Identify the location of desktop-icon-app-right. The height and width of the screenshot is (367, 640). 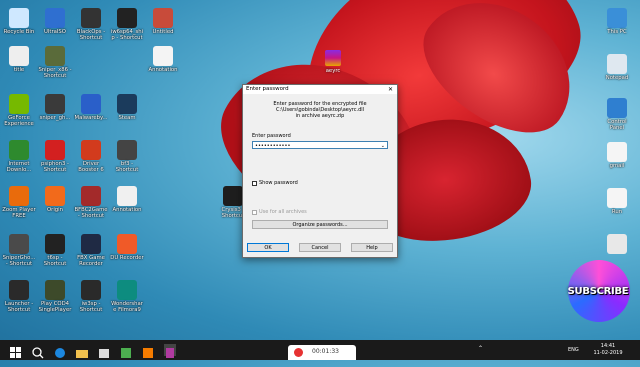
(617, 244).